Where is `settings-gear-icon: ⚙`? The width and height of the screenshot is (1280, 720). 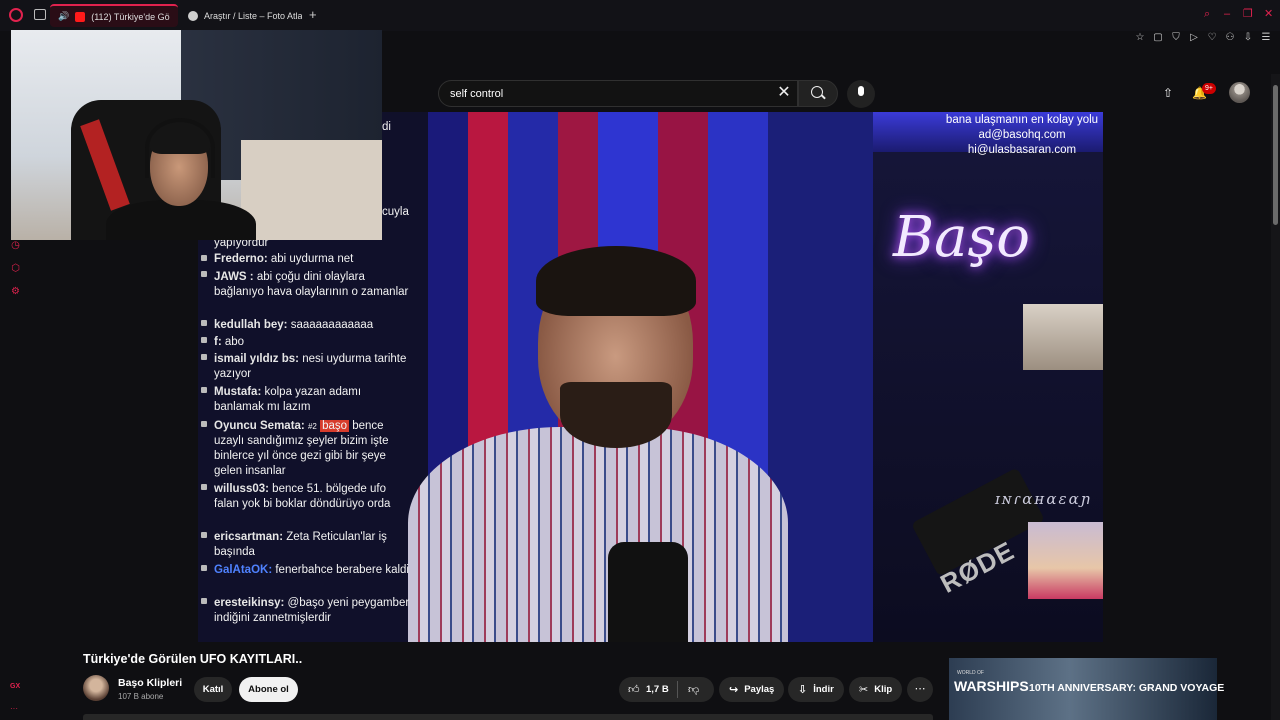
settings-gear-icon: ⚙ is located at coordinates (15, 291).